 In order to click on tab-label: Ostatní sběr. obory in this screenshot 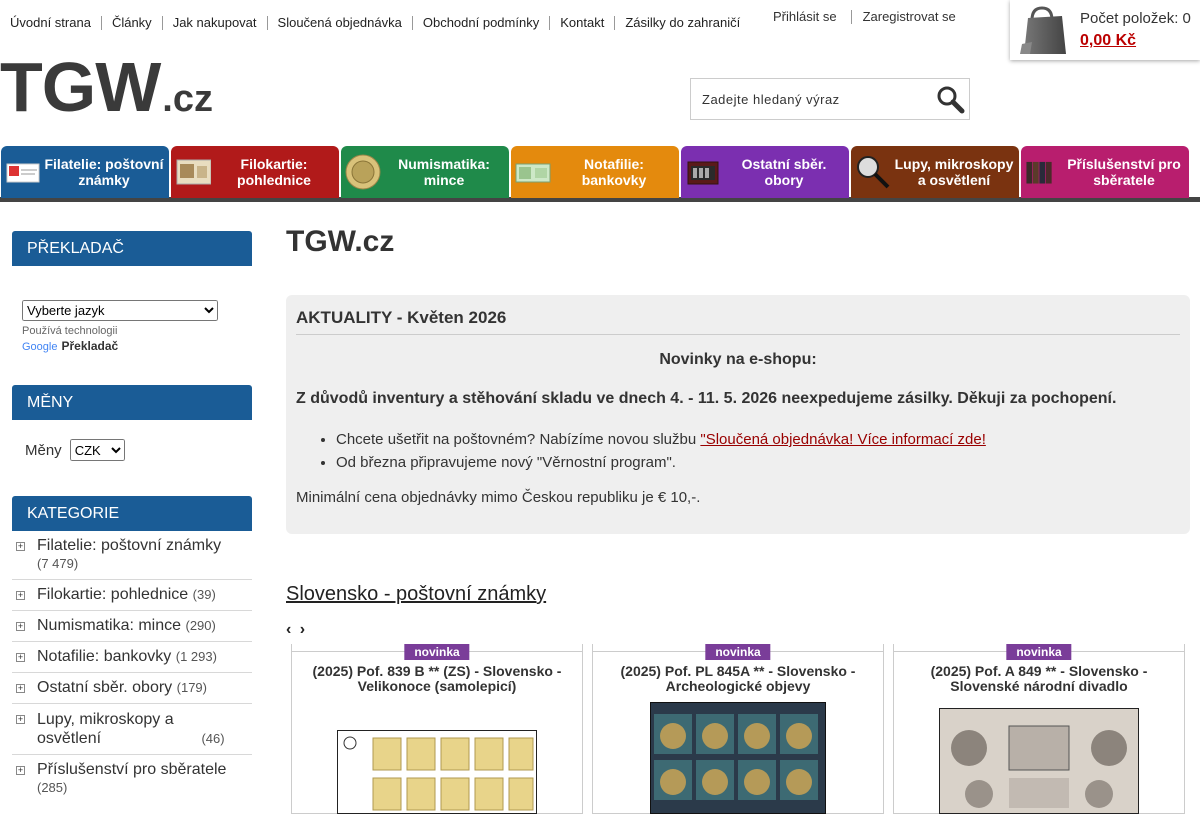, I will do `click(784, 172)`.